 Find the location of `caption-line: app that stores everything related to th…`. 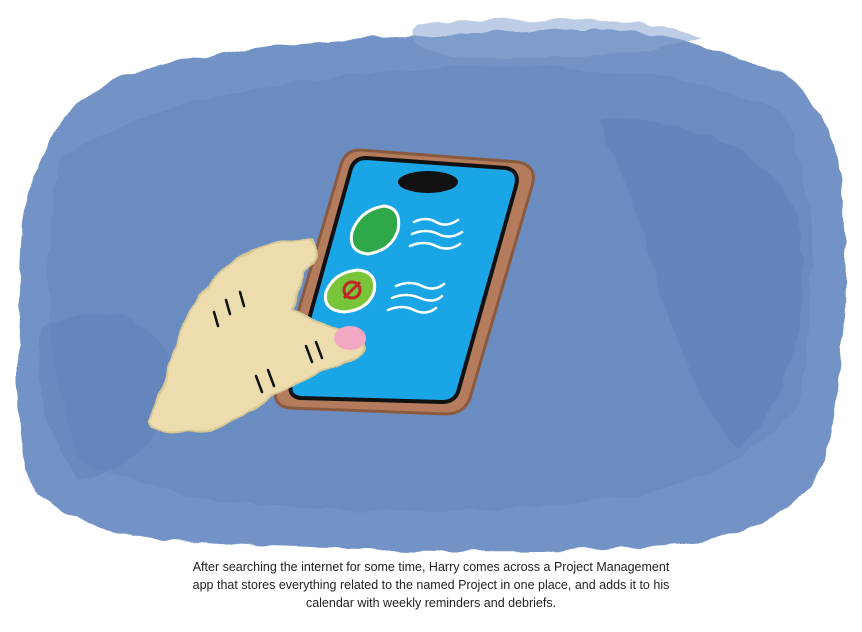

caption-line: app that stores everything related to th… is located at coordinates (431, 585).